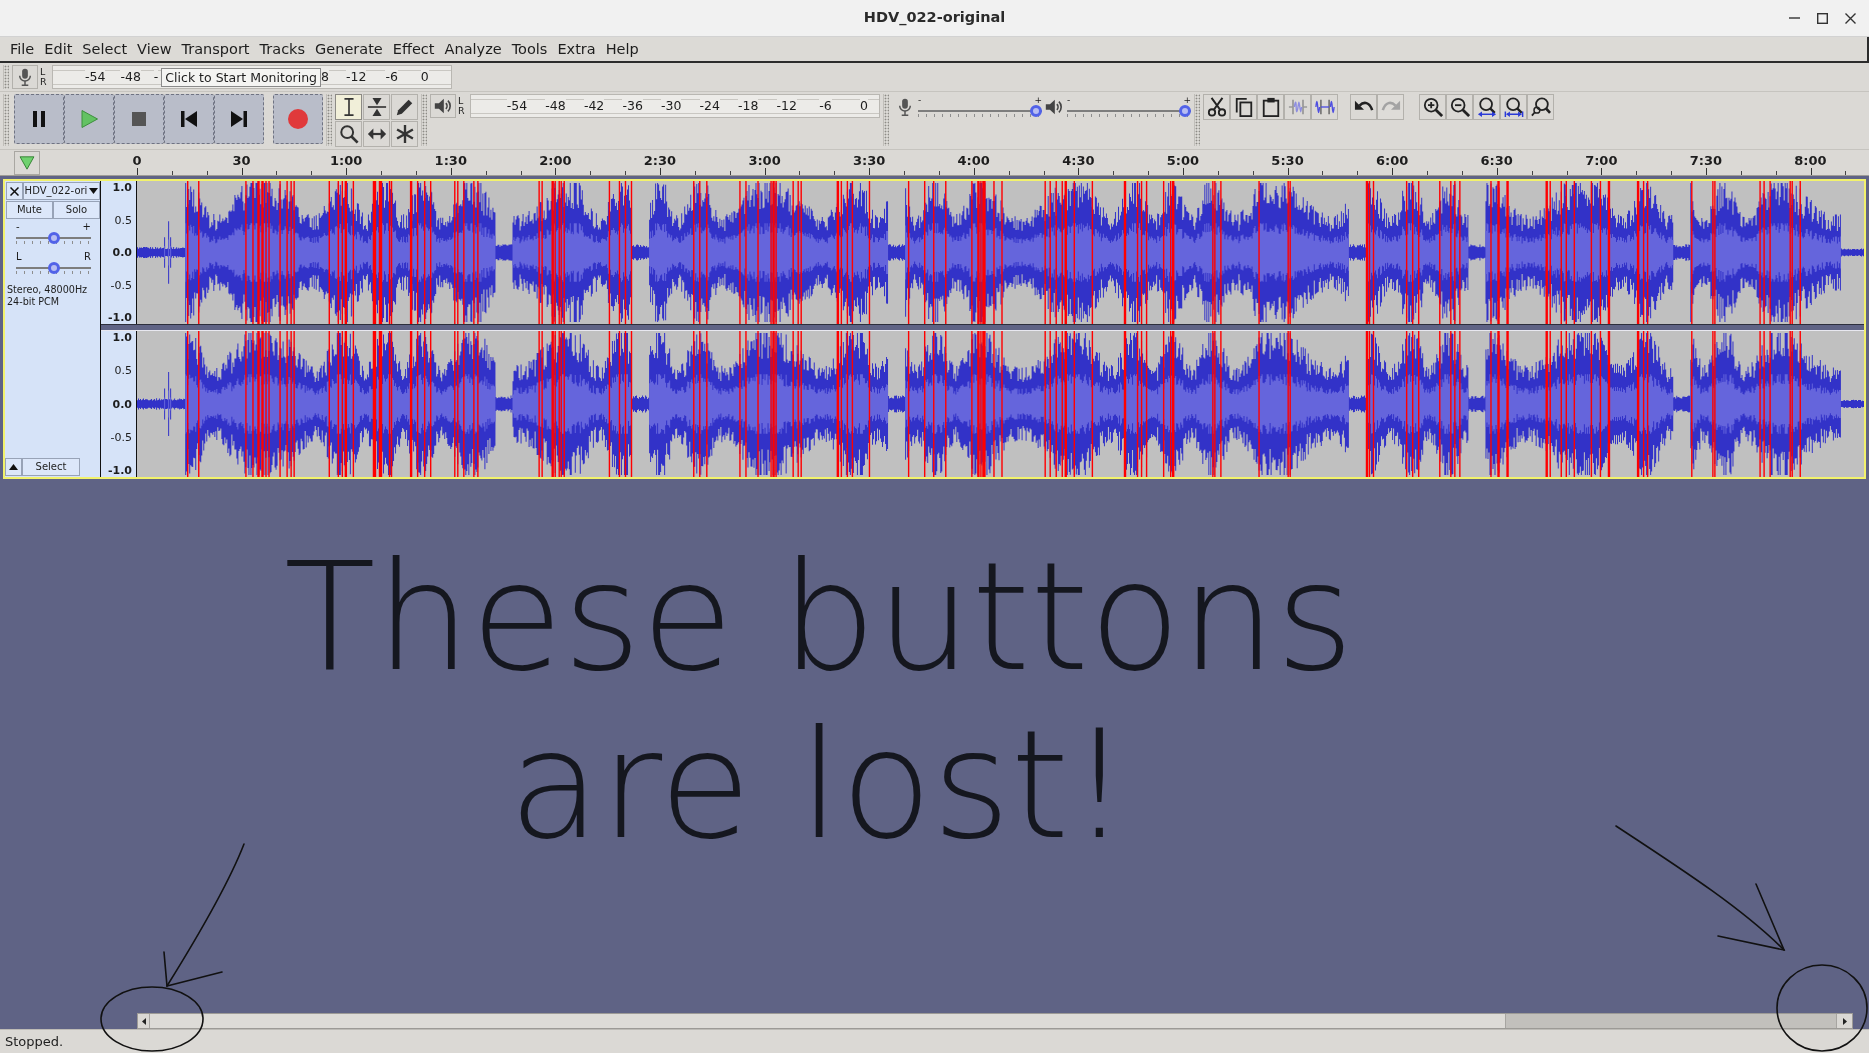  I want to click on triangle-icon, so click(27, 162).